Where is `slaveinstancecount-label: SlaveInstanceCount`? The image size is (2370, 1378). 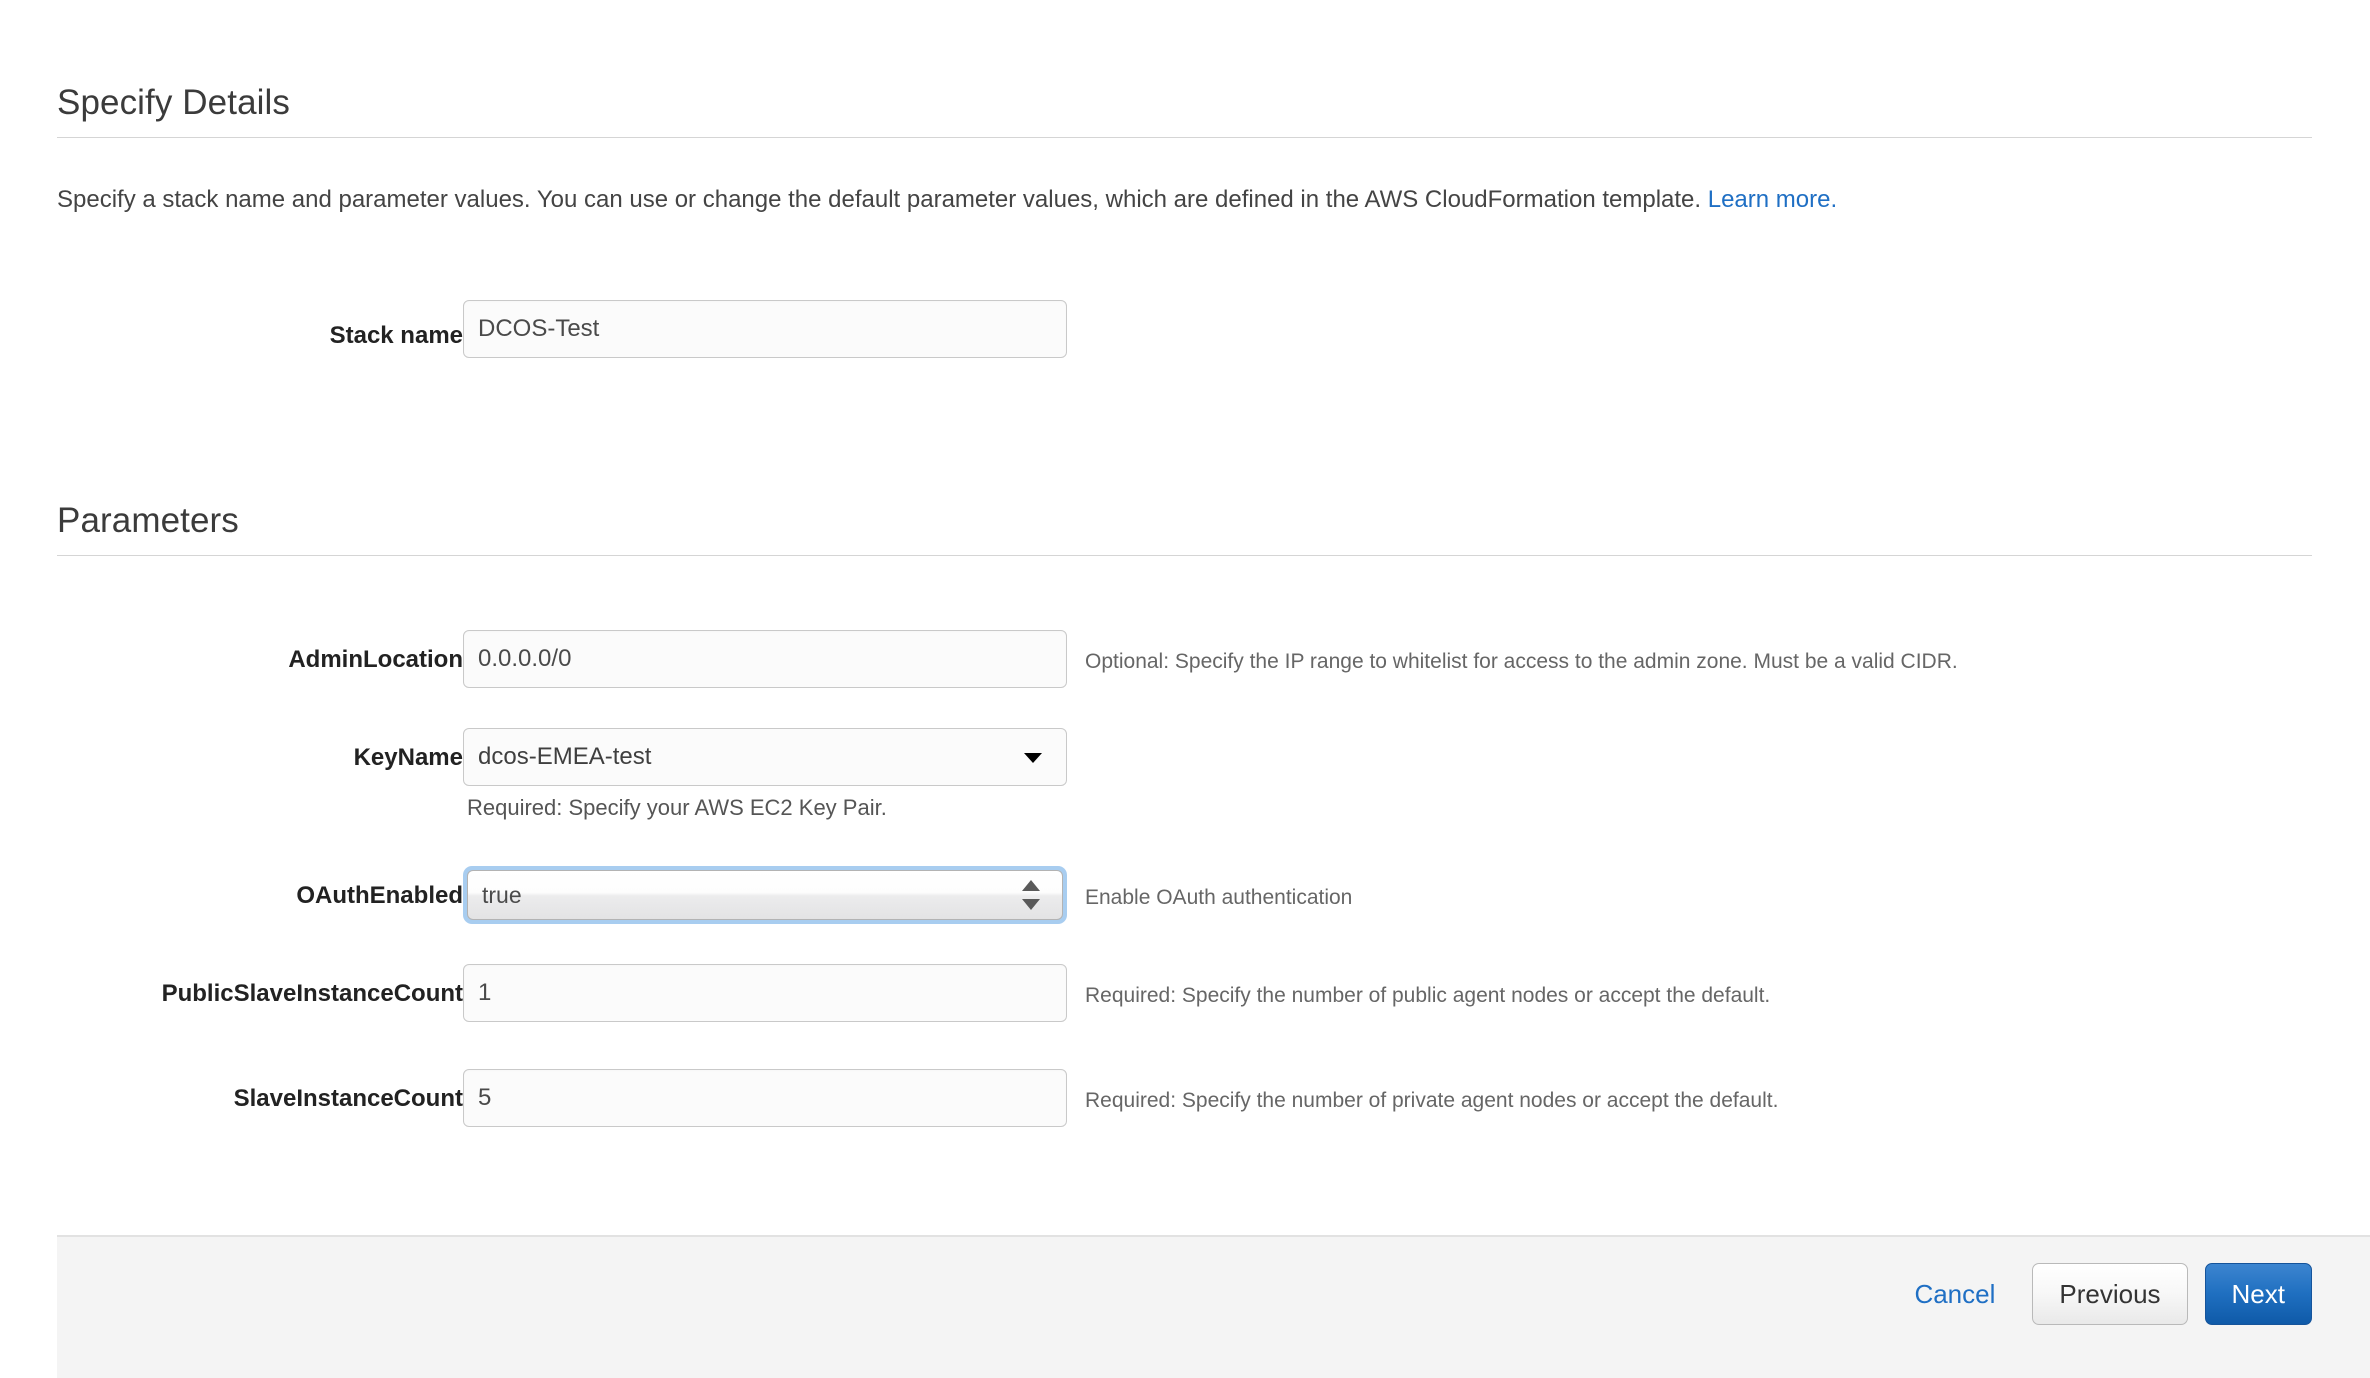 slaveinstancecount-label: SlaveInstanceCount is located at coordinates (348, 1098).